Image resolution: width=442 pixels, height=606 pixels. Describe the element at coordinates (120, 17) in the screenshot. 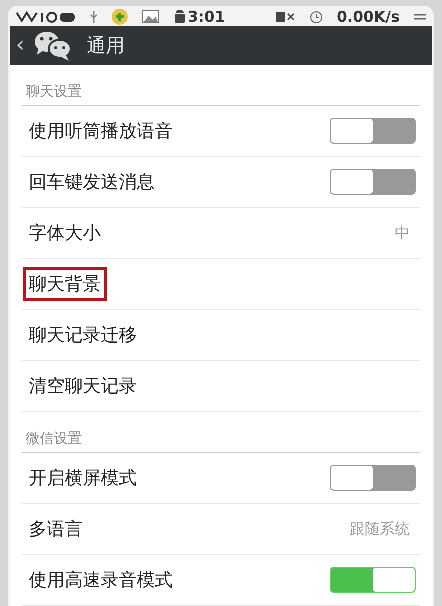

I see `cross-icon` at that location.